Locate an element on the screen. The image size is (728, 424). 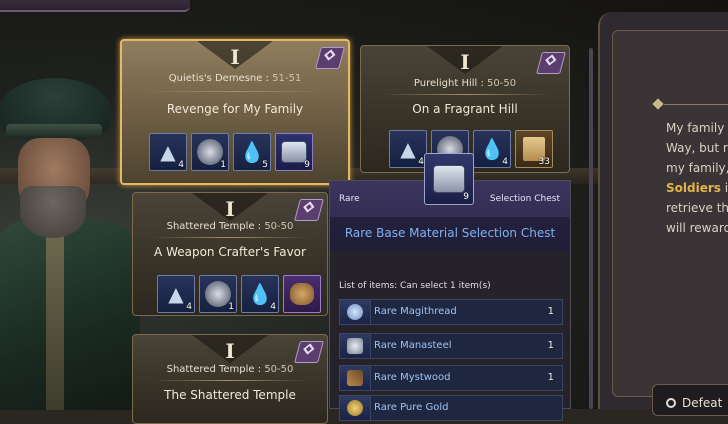
pure-gold-icon is located at coordinates (355, 408).